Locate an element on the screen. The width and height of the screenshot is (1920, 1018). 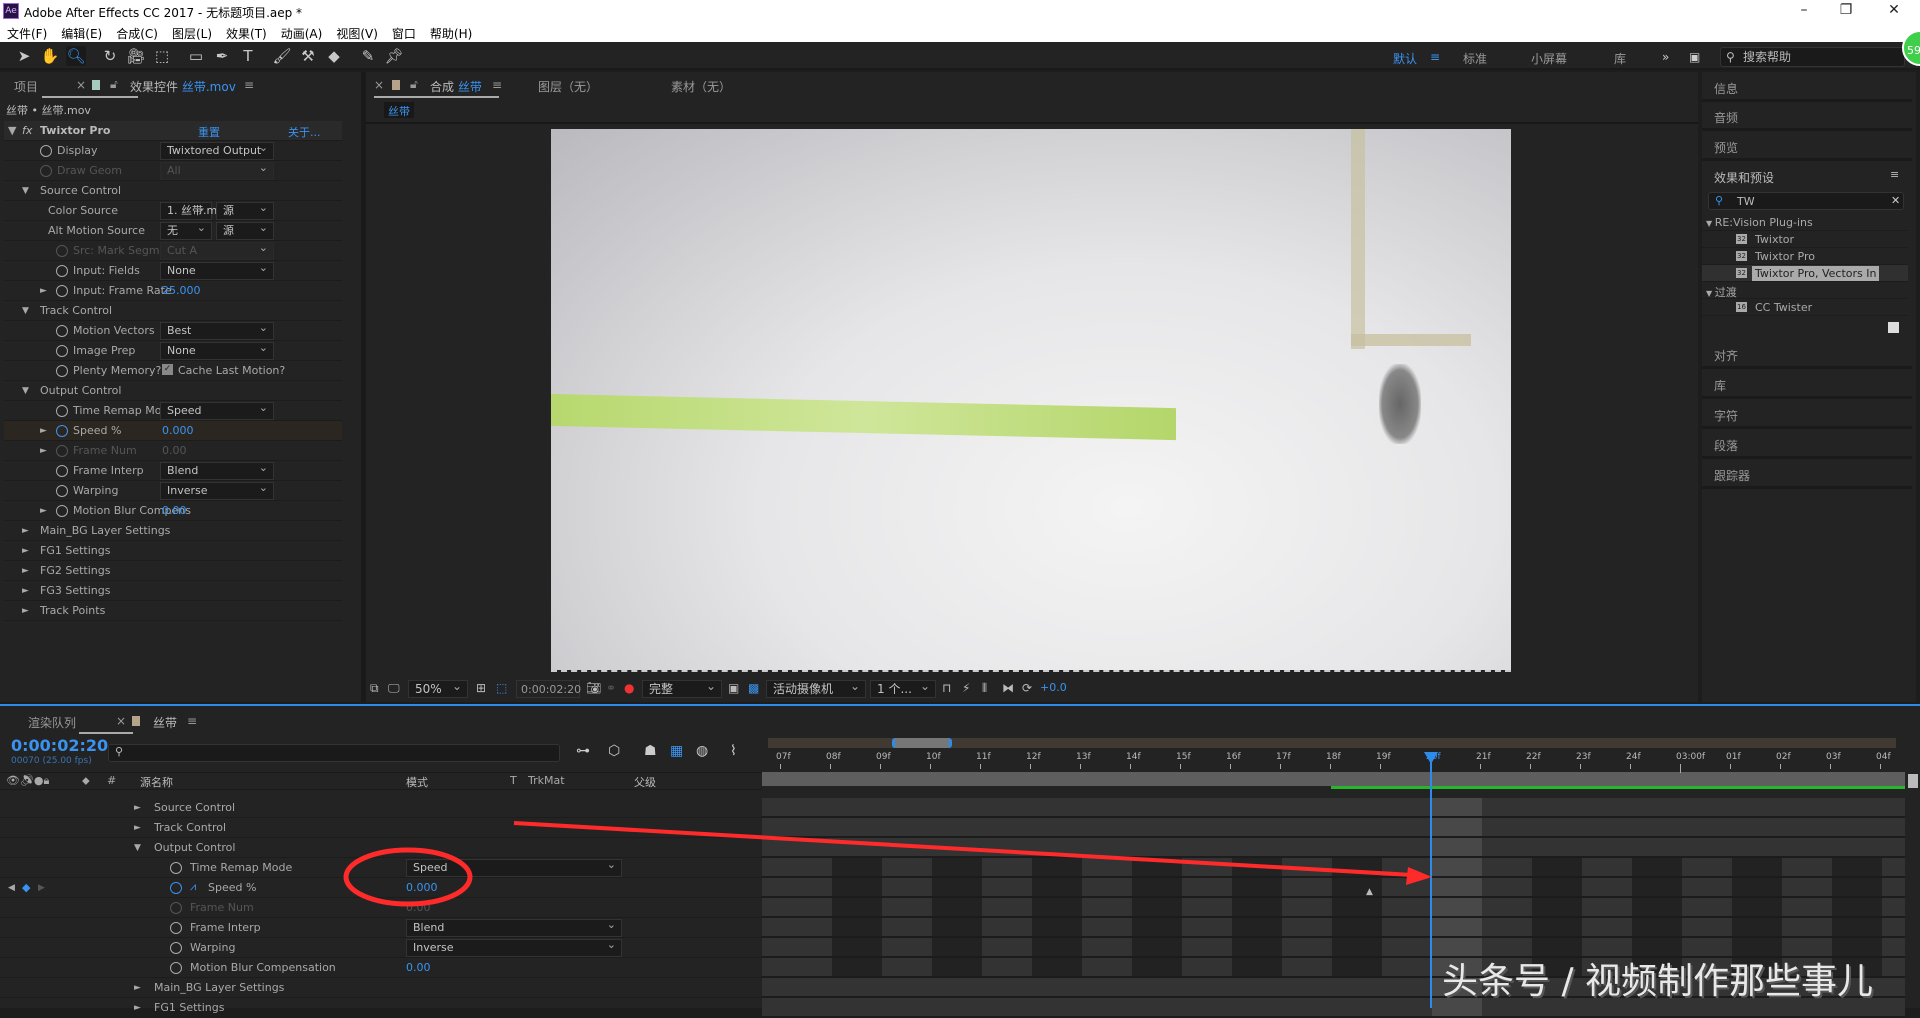
annotation-arrowhead is located at coordinates (1419, 876).